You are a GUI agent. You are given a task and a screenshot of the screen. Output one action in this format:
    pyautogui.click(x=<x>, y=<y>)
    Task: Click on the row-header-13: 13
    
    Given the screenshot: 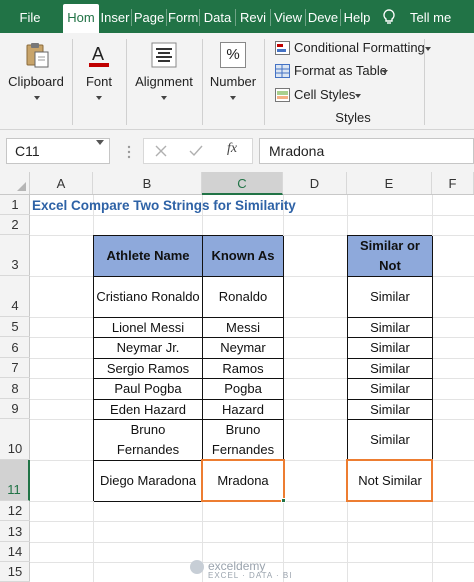 What is the action you would take?
    pyautogui.click(x=15, y=531)
    